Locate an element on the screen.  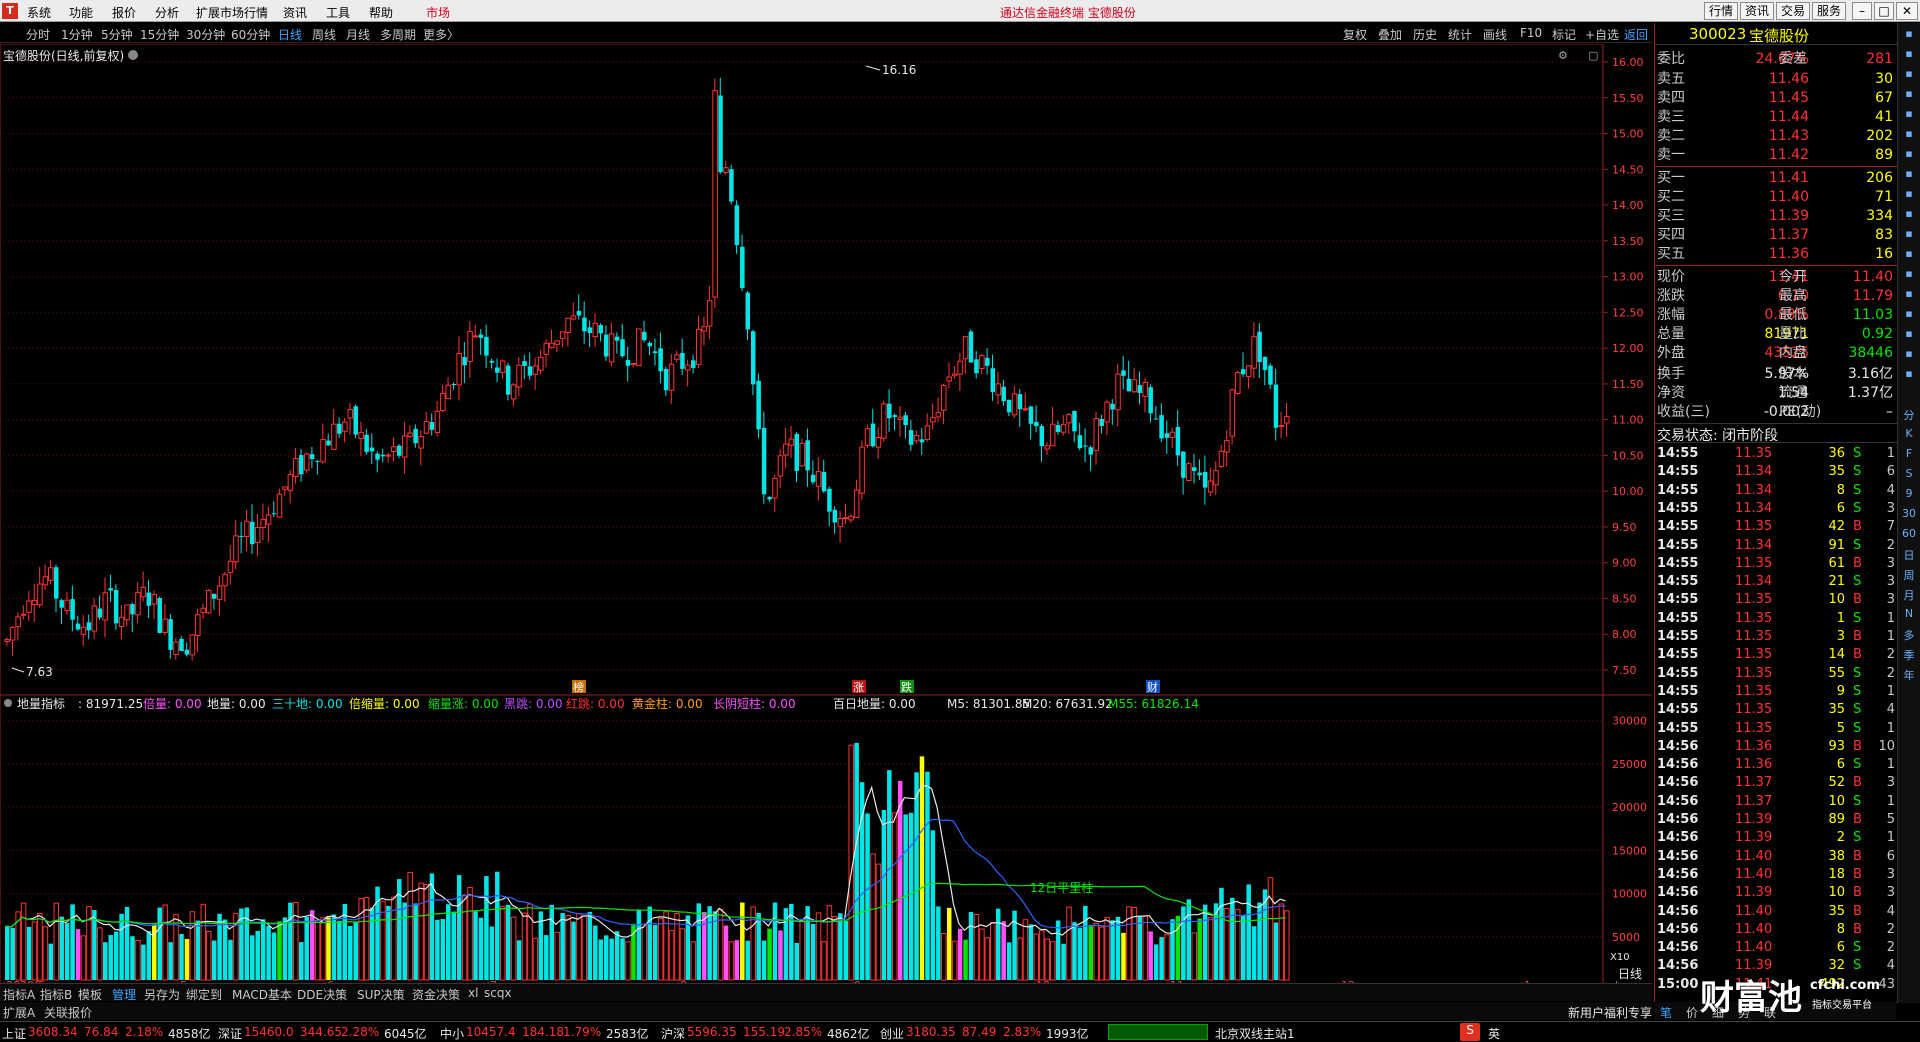
tool-huaxian: 画线 is located at coordinates (1495, 34).